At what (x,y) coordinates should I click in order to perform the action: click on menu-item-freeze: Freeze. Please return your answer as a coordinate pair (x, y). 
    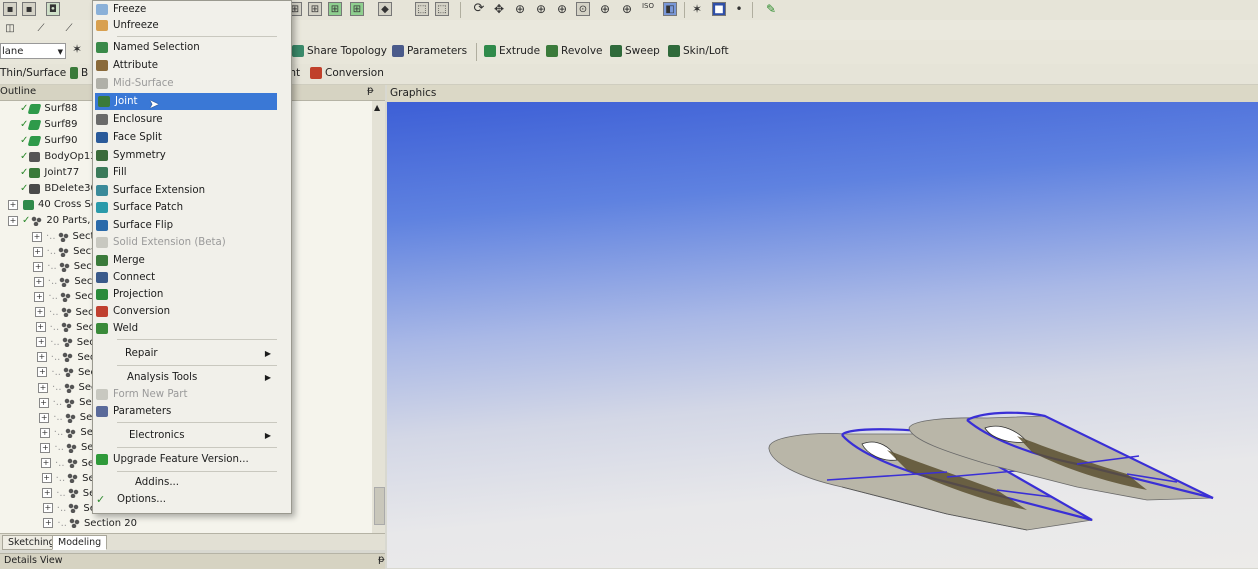
    Looking at the image, I should click on (186, 9).